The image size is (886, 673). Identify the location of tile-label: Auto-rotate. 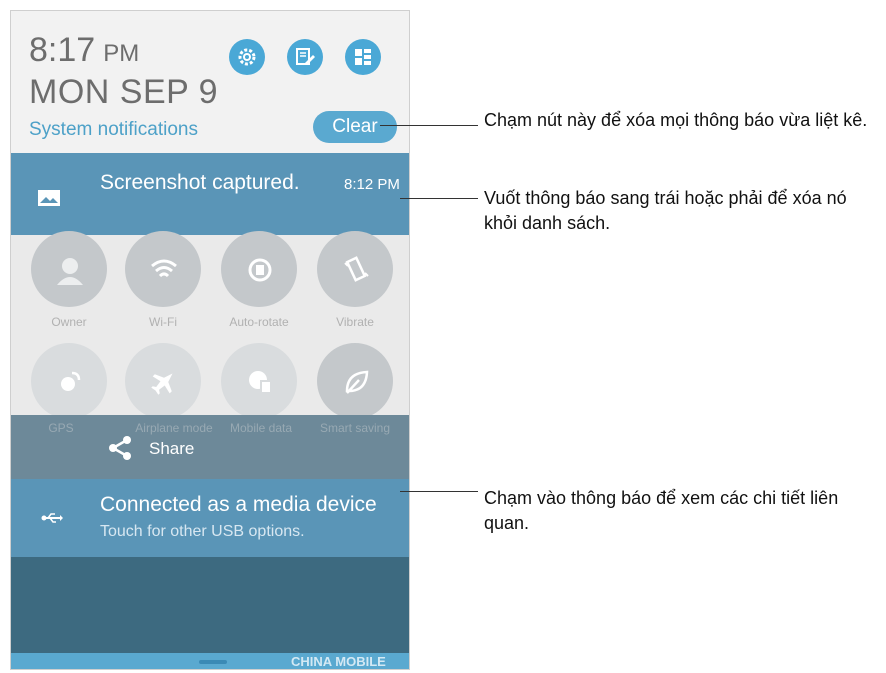
(259, 322).